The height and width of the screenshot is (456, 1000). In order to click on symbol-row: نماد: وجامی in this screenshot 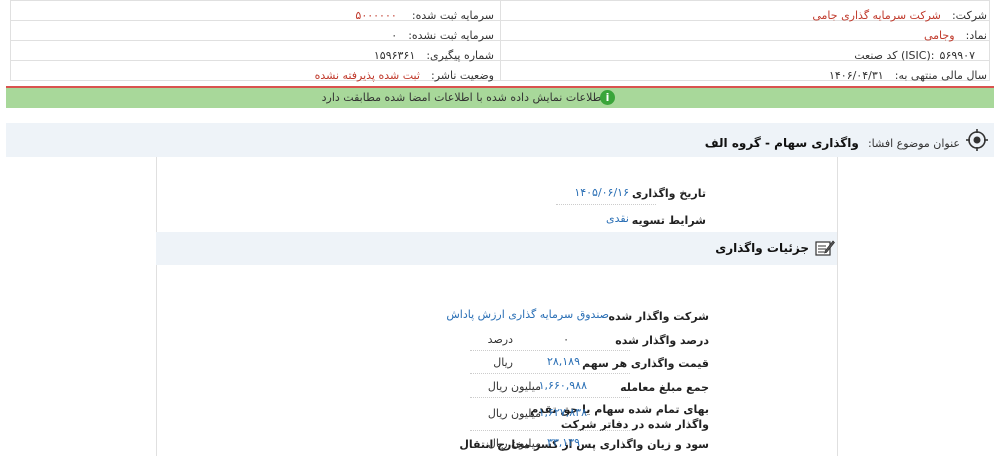, I will do `click(955, 33)`.